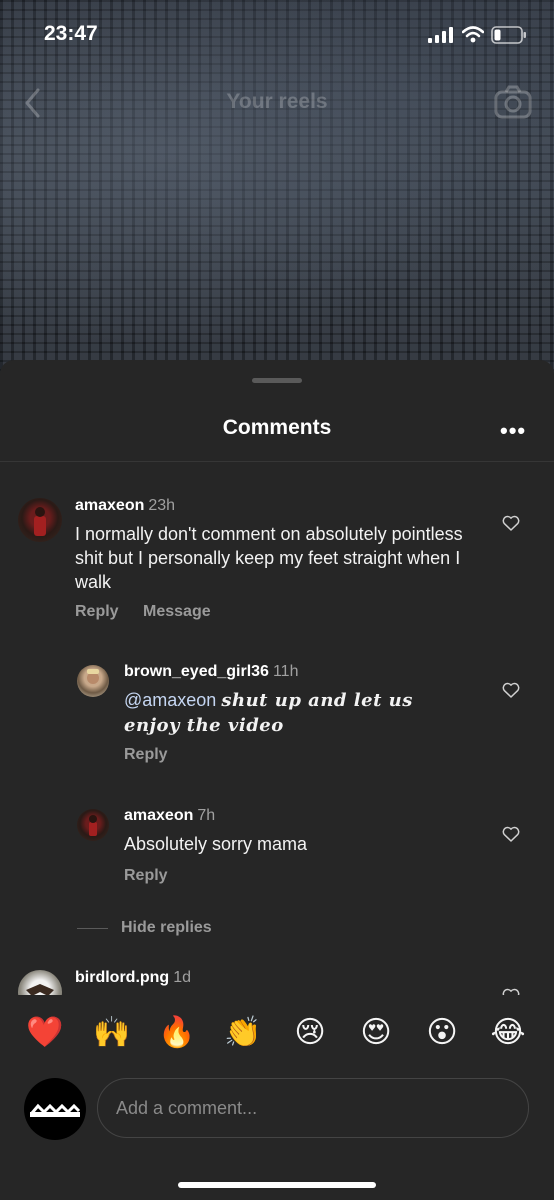  I want to click on comment-time: 1d, so click(182, 977).